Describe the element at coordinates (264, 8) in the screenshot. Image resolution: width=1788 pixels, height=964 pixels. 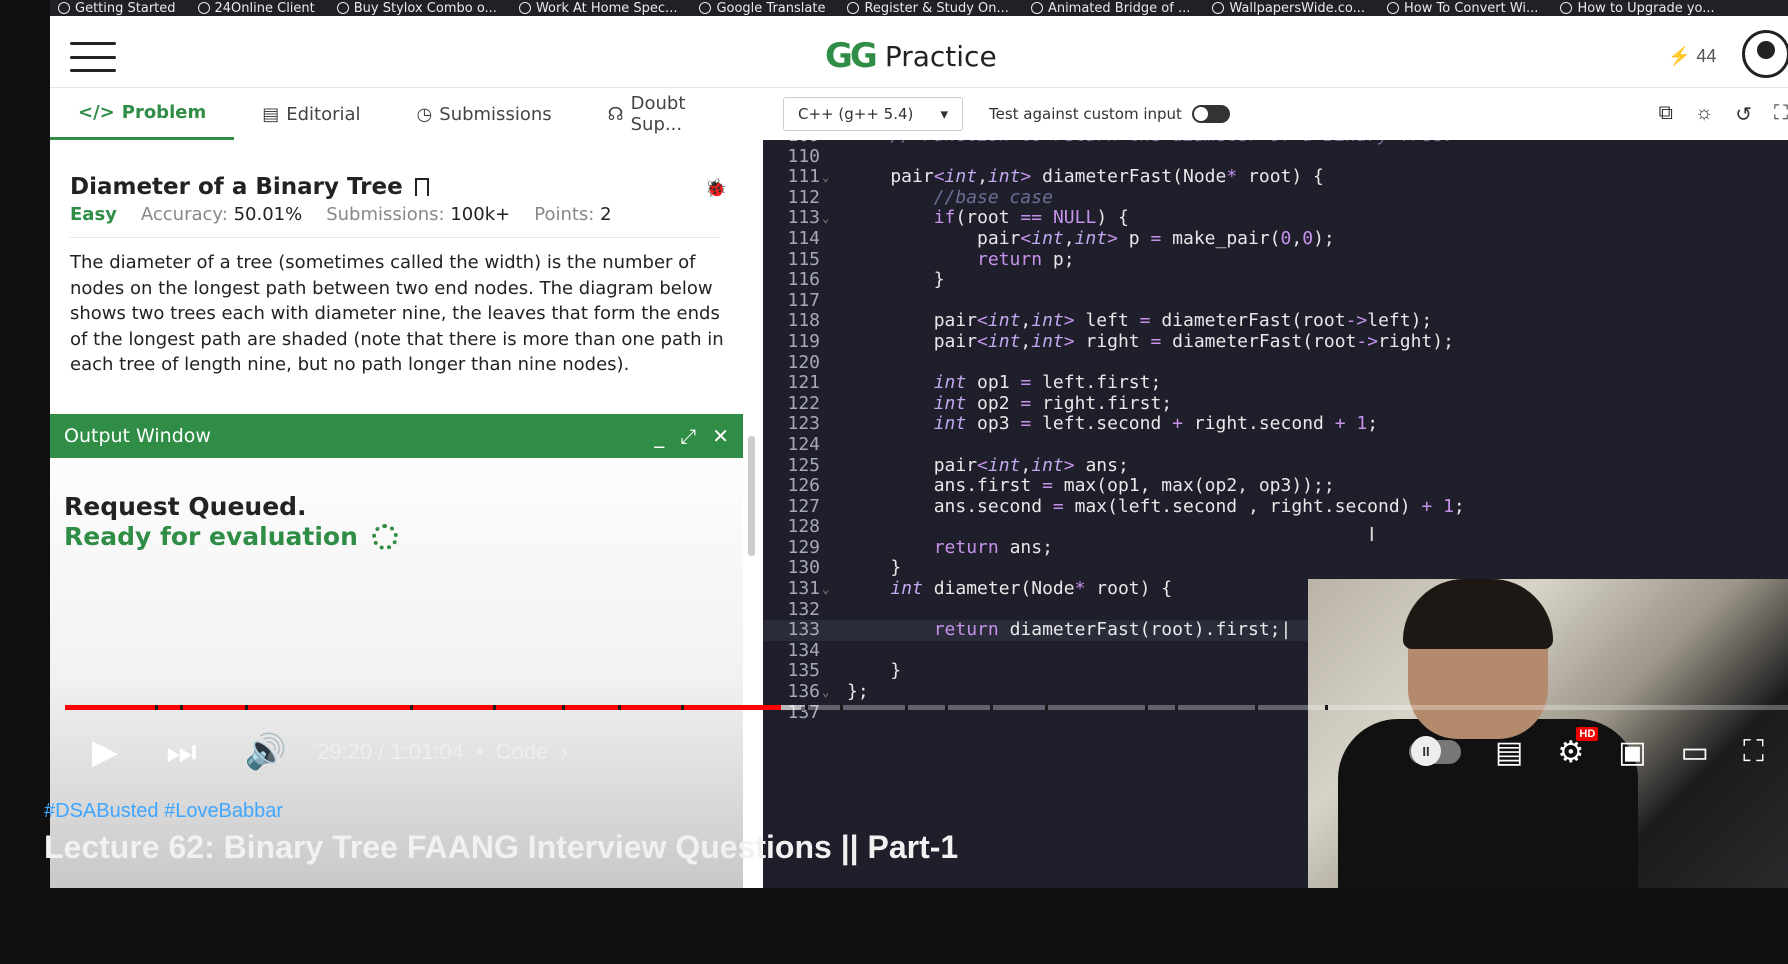
I see `bookmark-label: 24Online Client` at that location.